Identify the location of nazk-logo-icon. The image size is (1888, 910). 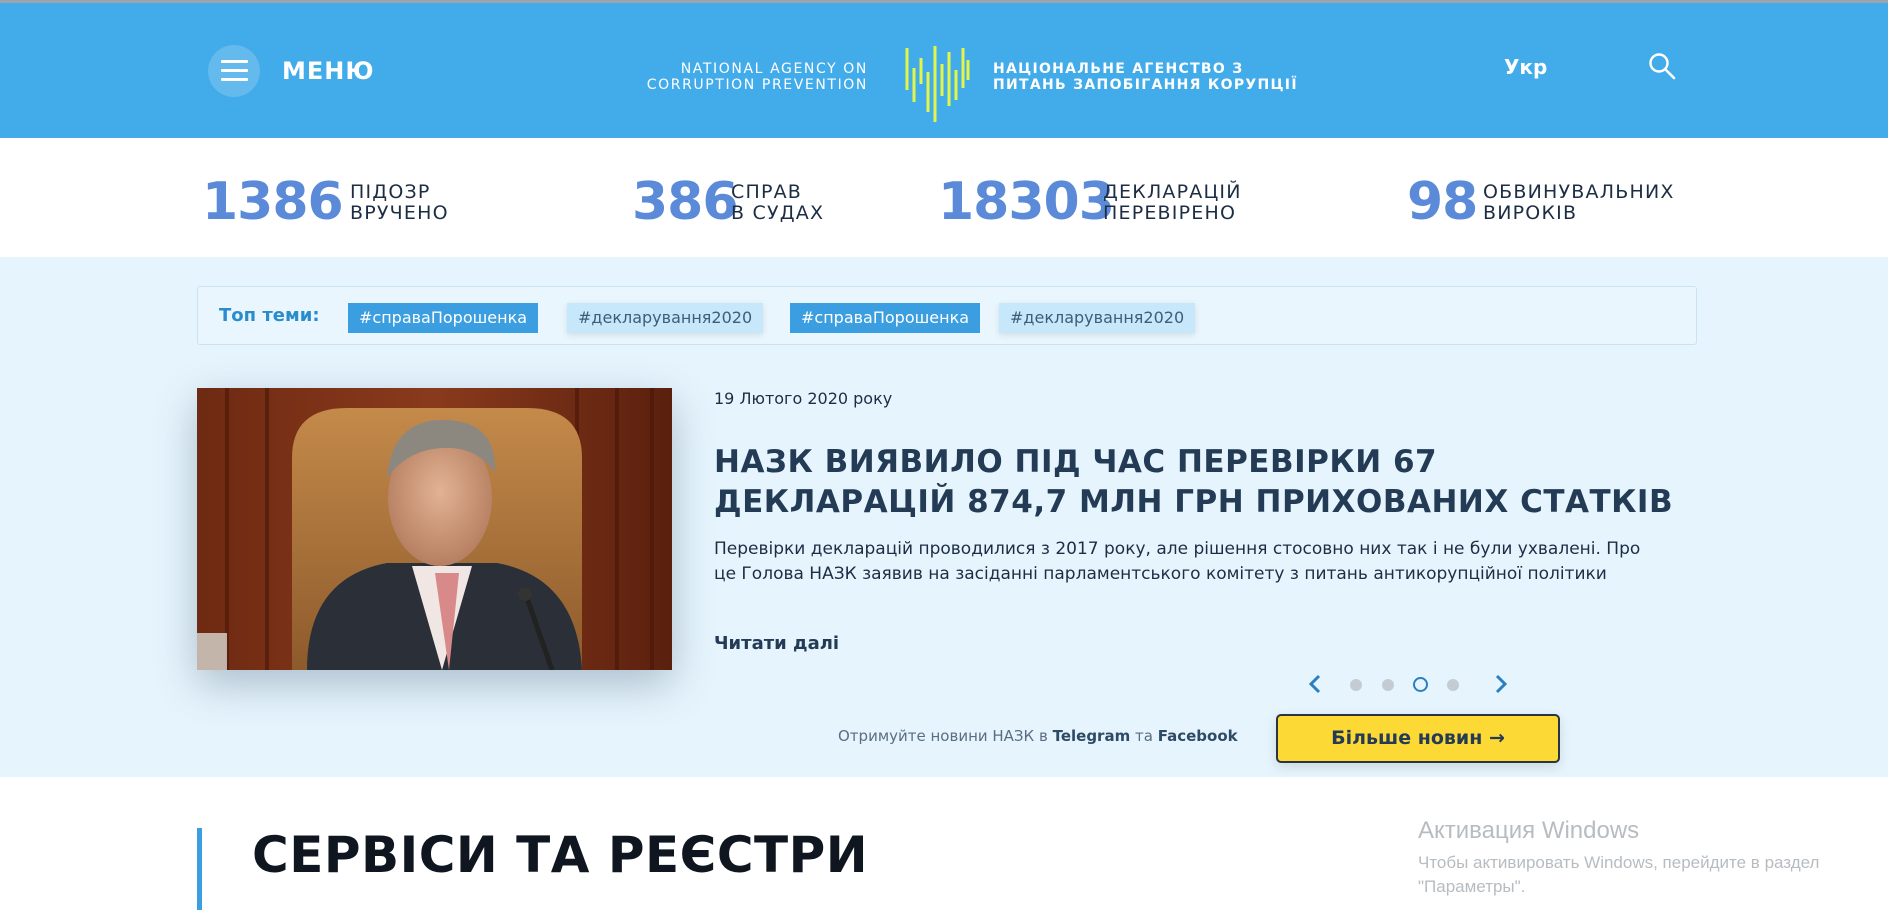
(937, 81).